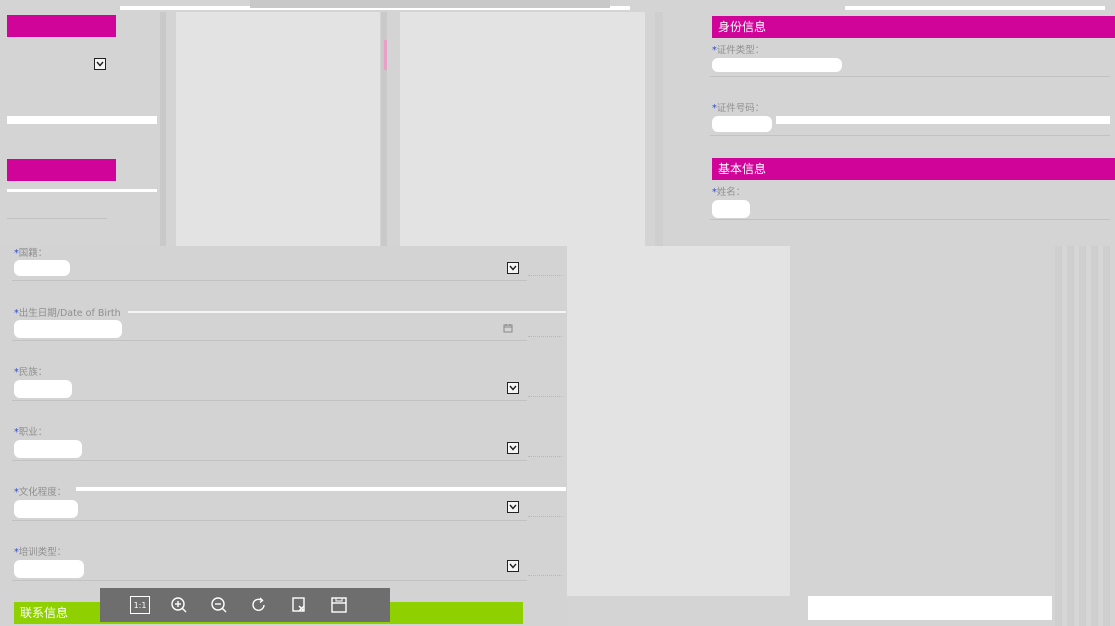  Describe the element at coordinates (259, 605) in the screenshot. I see `rotate-icon` at that location.